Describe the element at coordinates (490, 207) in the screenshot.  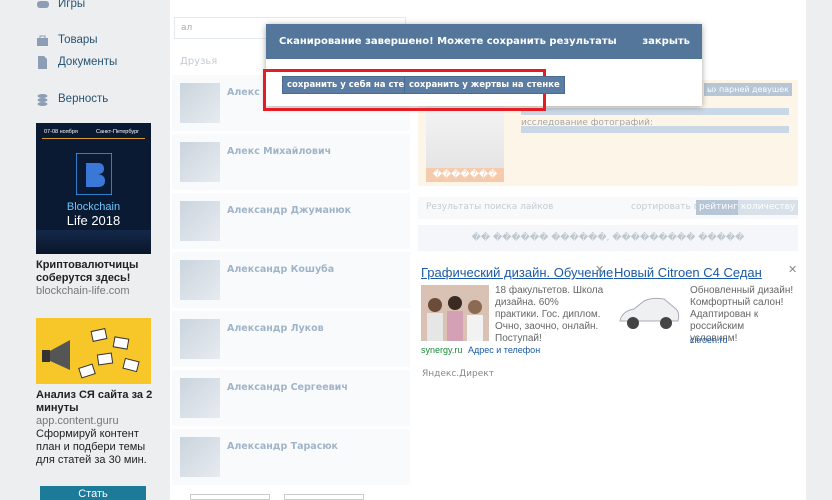
I see `likes-title: Результаты поиска лайков` at that location.